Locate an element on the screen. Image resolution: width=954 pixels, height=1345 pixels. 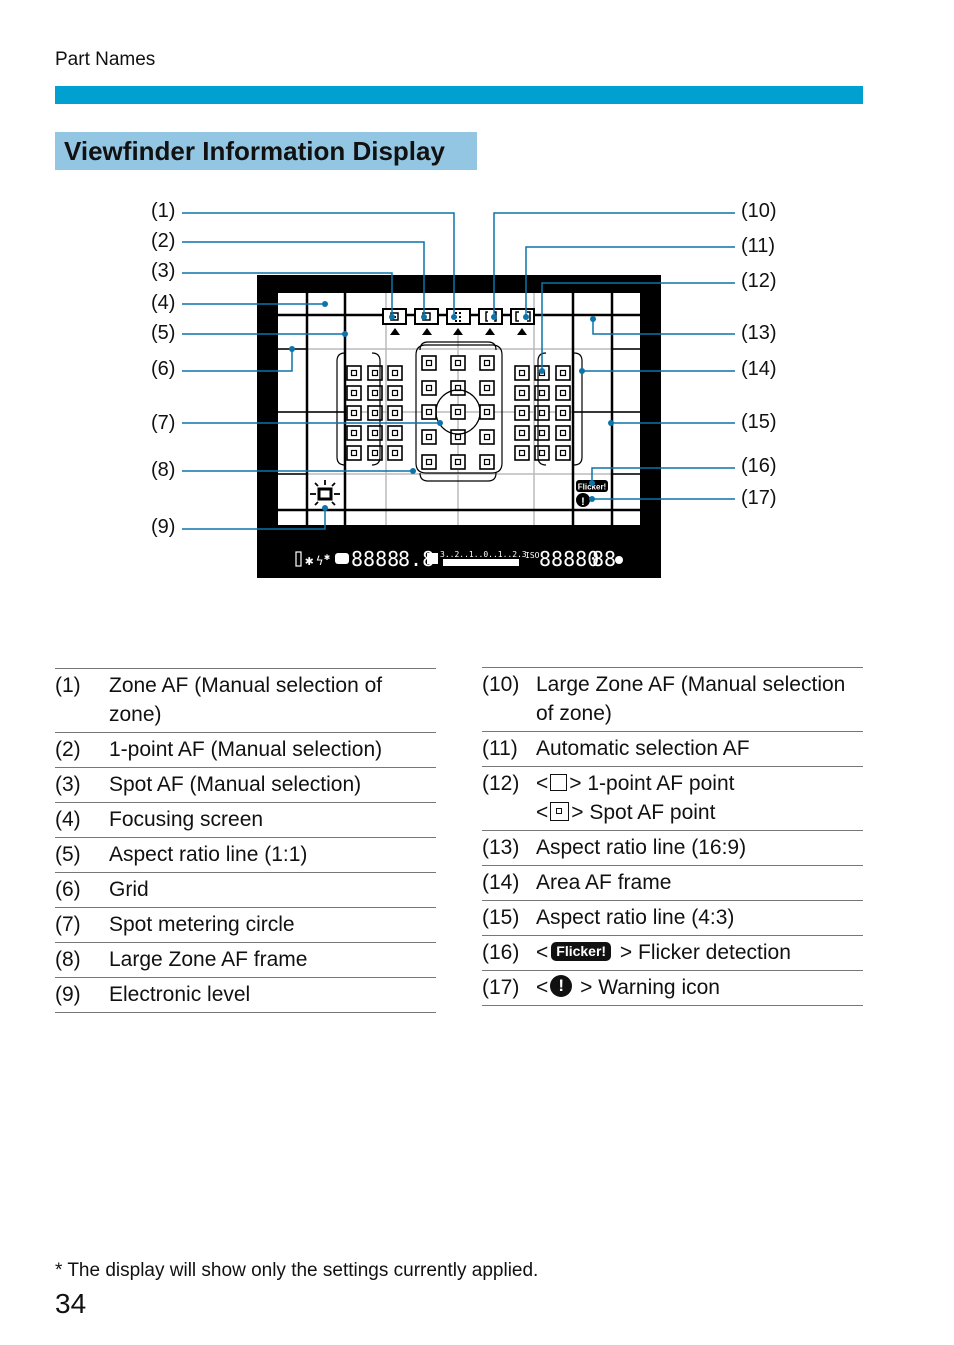
legend-line-1-point: < > 1-point AF point is located at coordinates (635, 783).